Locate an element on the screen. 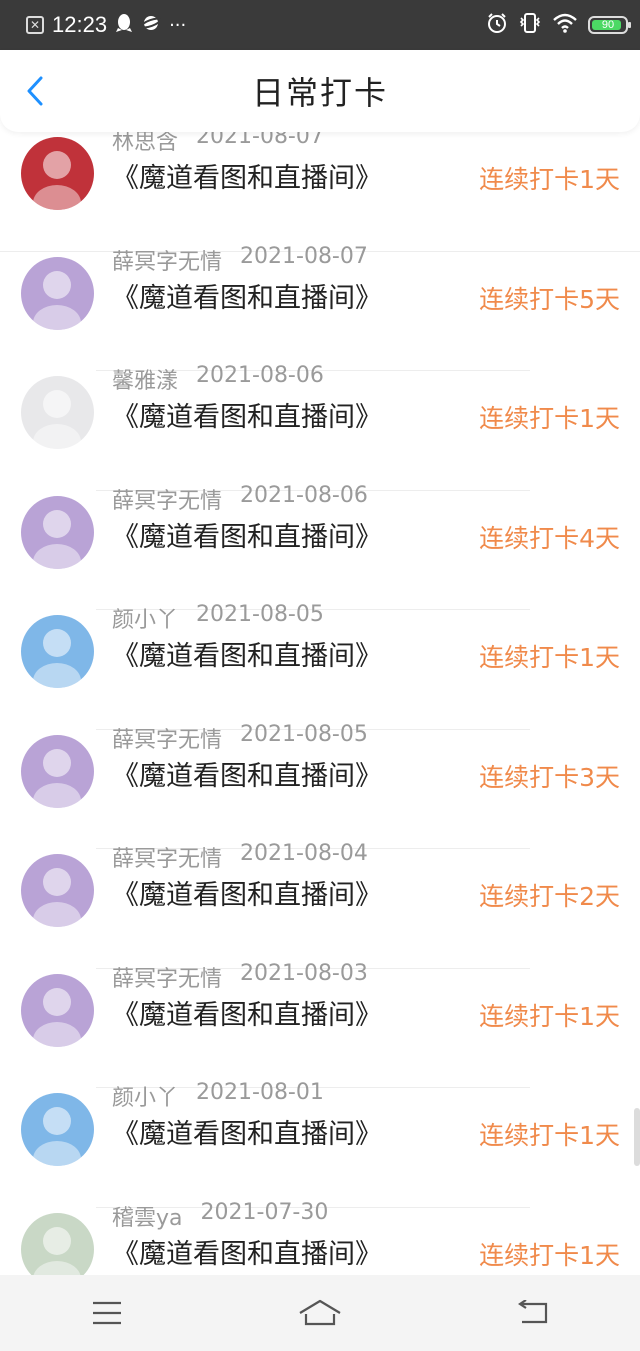  item-meta: 薛冥字无情 2021-08-07 is located at coordinates (240, 260).